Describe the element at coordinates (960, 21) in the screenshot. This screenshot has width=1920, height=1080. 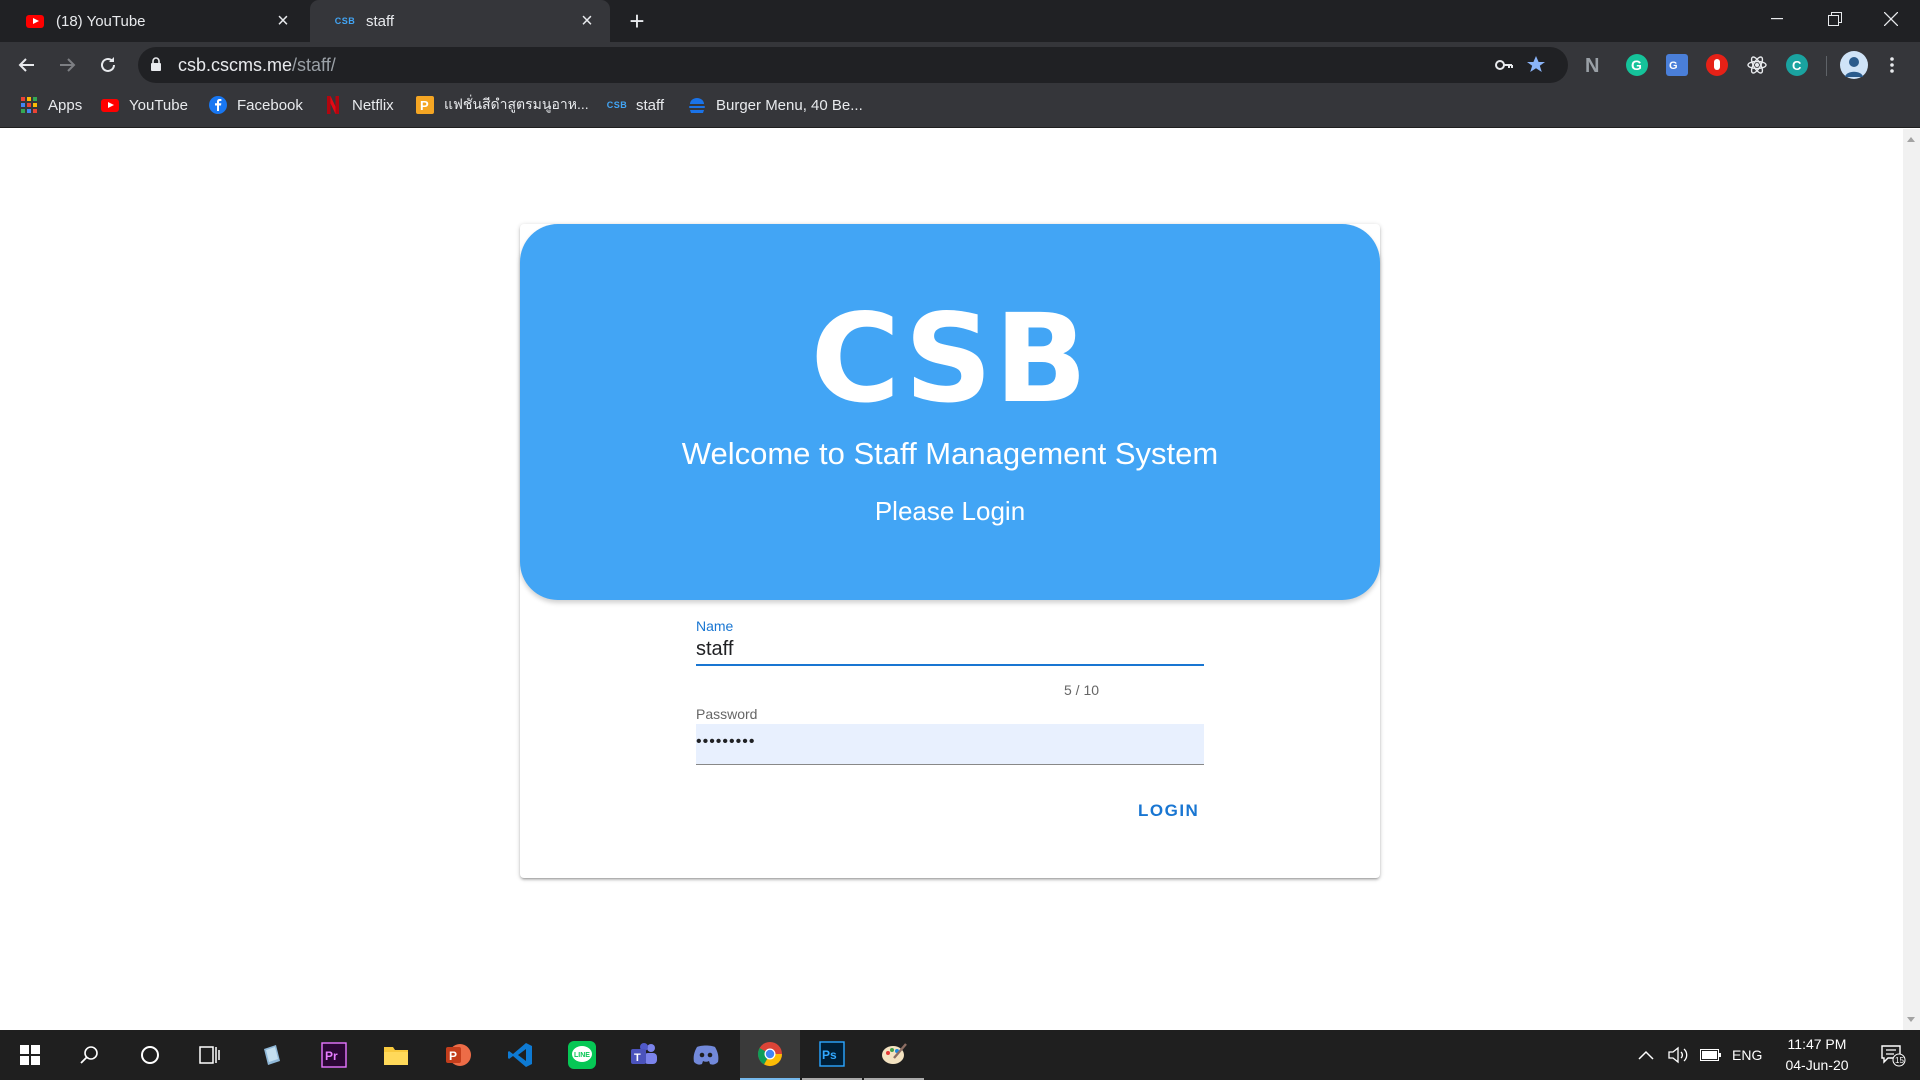
I see `tab-strip: (18) YouTube × CSB staff × +` at that location.